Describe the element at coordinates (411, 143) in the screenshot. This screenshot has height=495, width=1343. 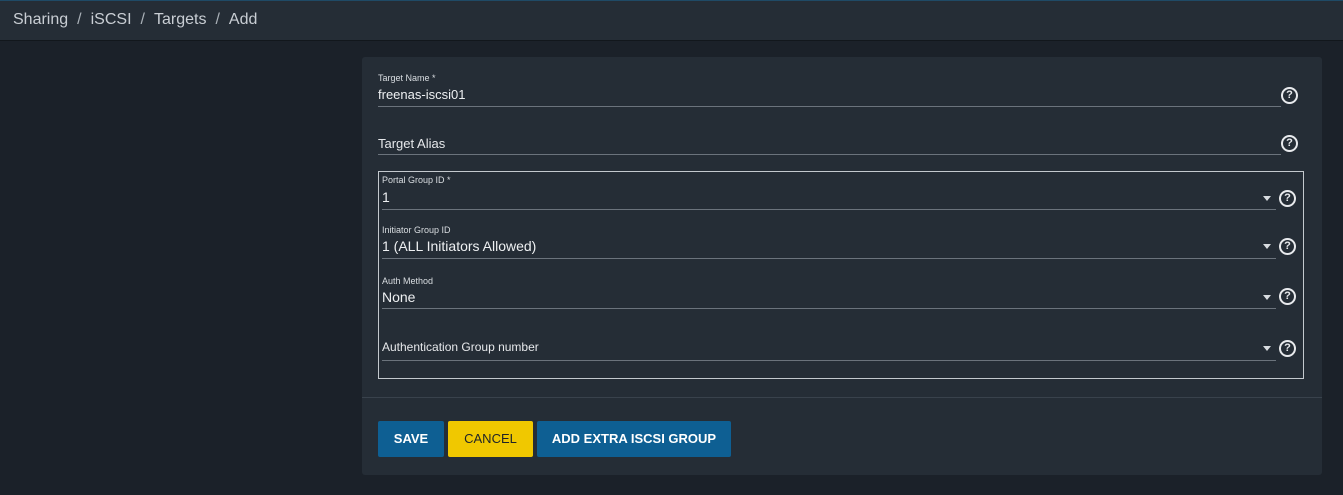
I see `target-alias-input: Target Alias` at that location.